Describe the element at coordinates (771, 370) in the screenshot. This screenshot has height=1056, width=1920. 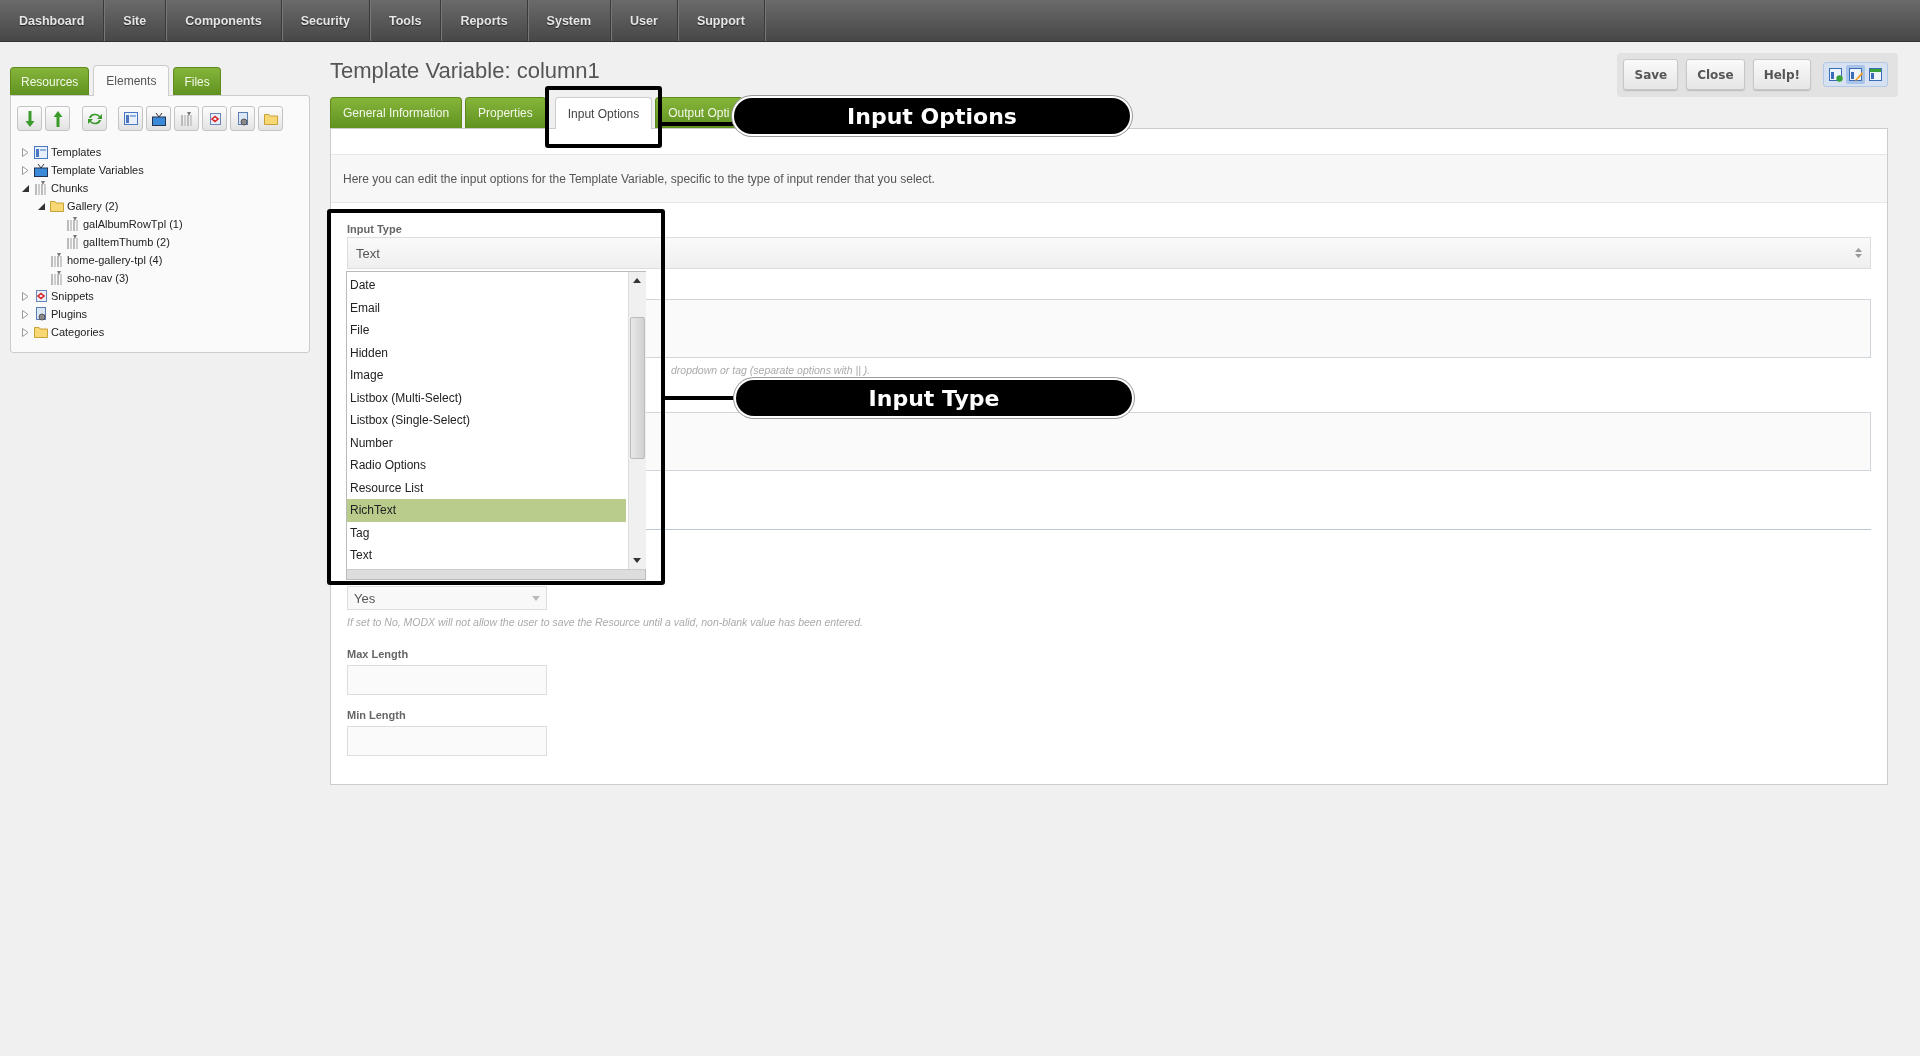
I see `hint-text: dropdown or tag (separate options with || ).` at that location.